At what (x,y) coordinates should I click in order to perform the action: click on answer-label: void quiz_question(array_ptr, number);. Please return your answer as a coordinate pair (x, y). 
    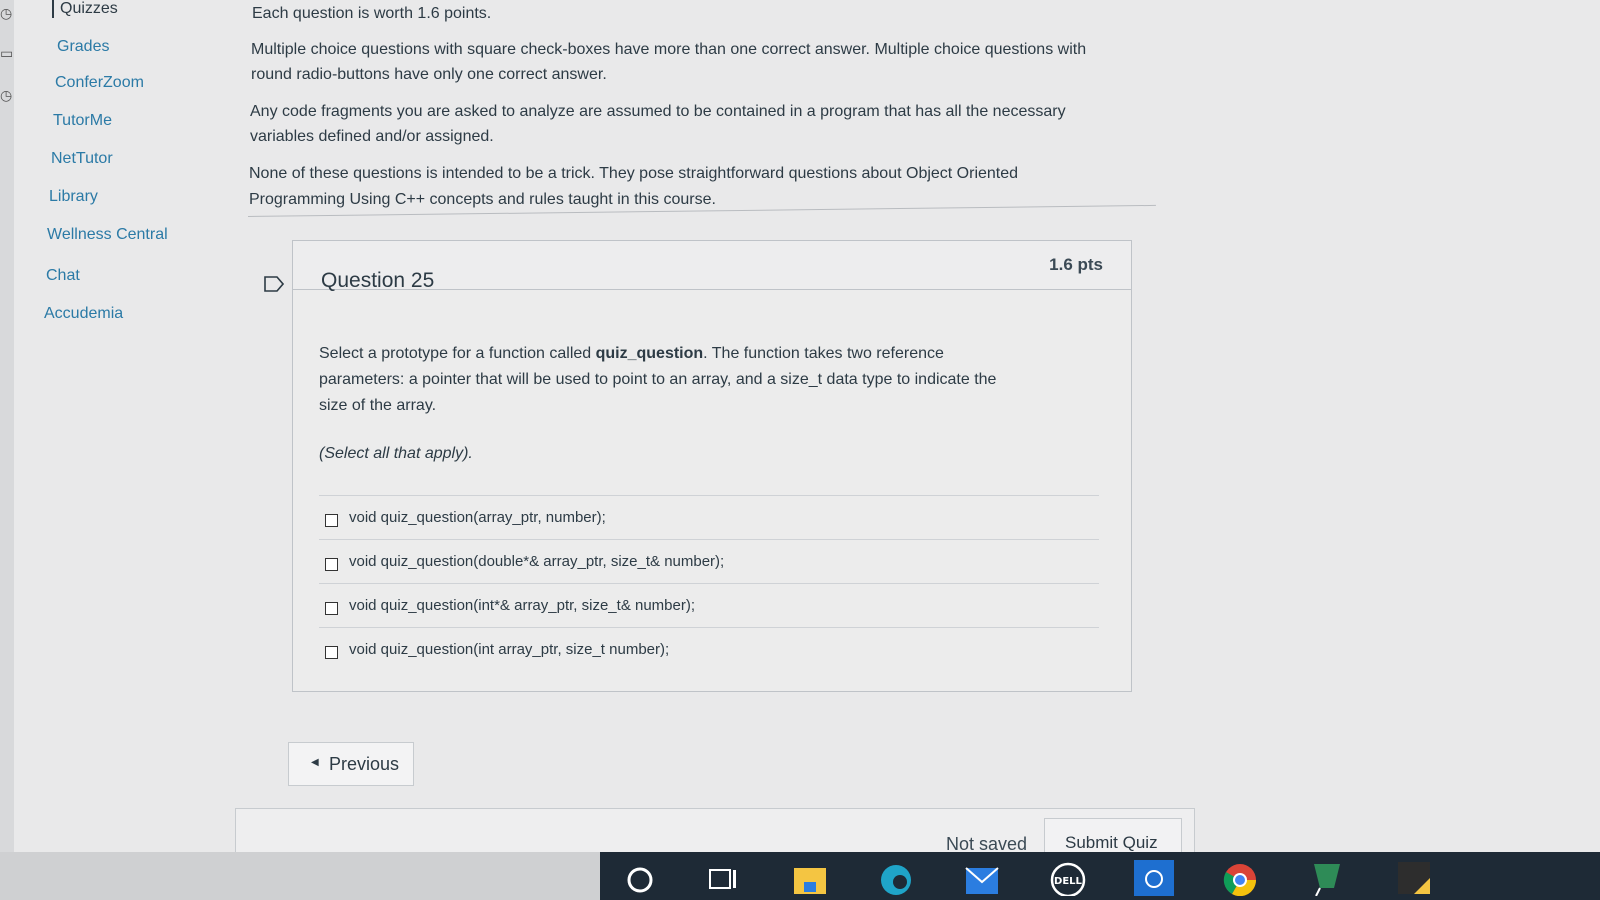
    Looking at the image, I should click on (477, 517).